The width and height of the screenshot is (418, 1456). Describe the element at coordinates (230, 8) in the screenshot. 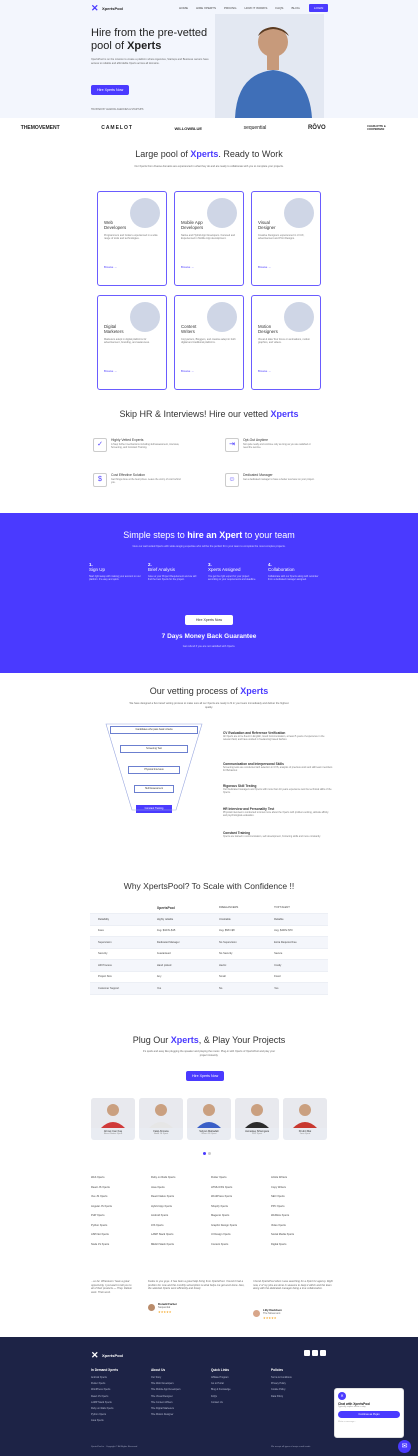

I see `nav-pricing: PRICING` at that location.